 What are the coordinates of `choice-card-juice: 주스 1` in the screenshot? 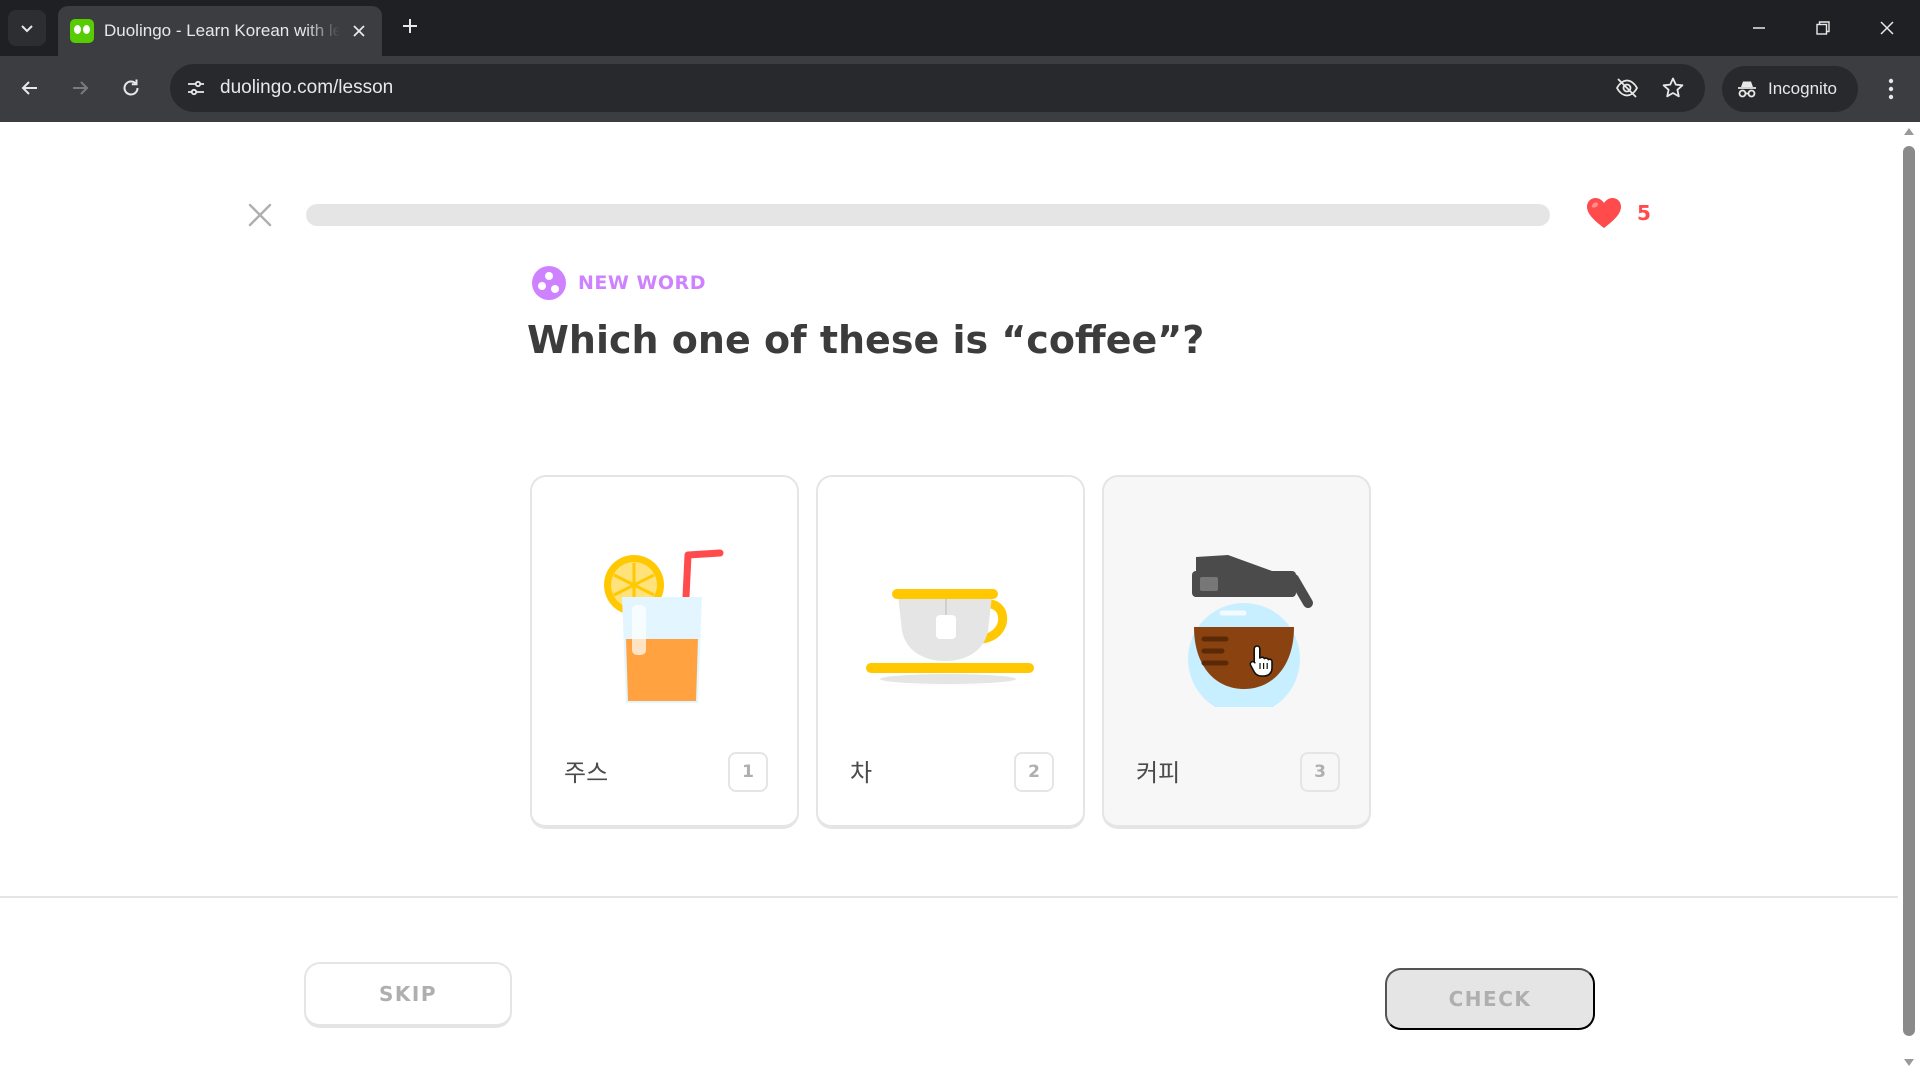 It's located at (664, 652).